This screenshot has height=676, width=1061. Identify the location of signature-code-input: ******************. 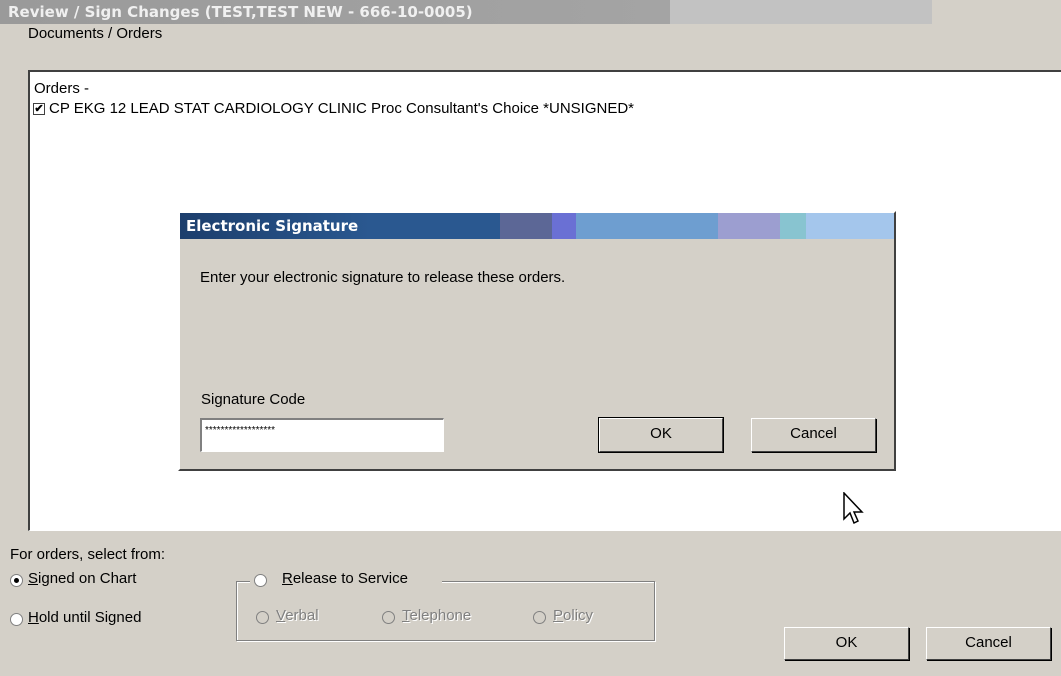
(322, 435).